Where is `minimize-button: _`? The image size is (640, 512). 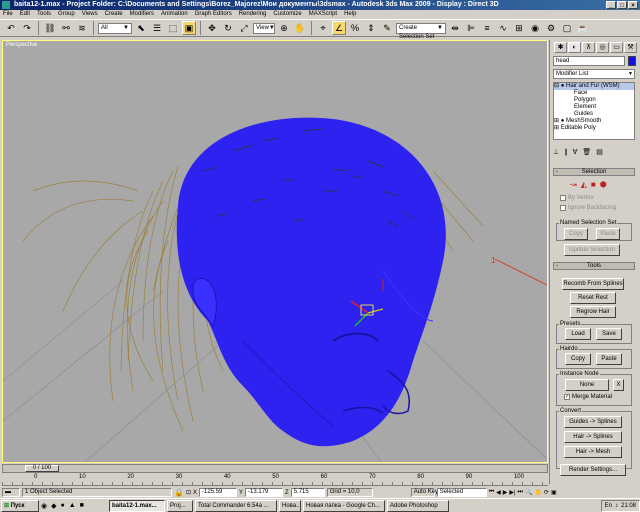 minimize-button: _ is located at coordinates (611, 5).